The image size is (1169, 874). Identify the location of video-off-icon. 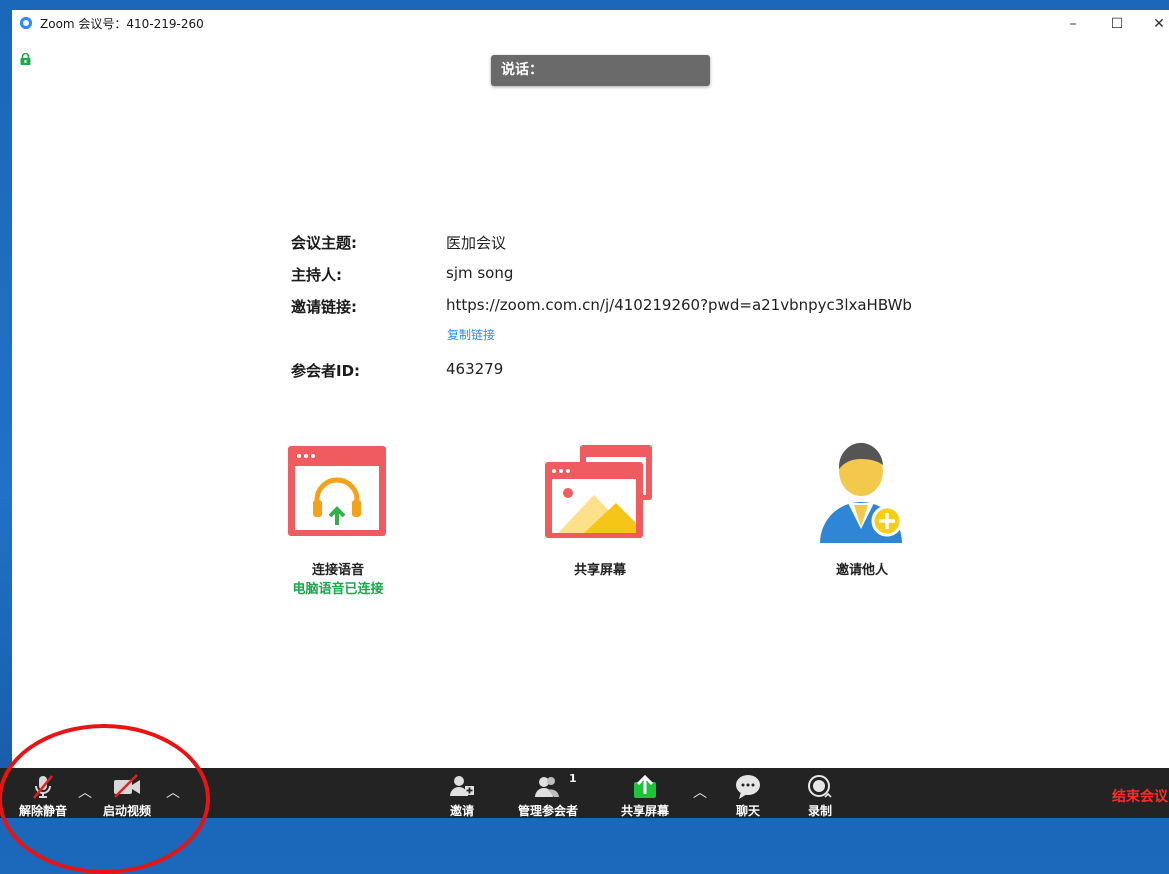
(127, 786).